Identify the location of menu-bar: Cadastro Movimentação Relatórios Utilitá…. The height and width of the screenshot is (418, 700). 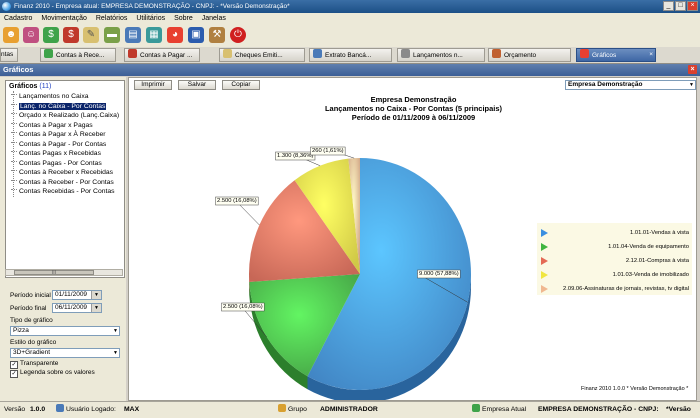
(350, 18).